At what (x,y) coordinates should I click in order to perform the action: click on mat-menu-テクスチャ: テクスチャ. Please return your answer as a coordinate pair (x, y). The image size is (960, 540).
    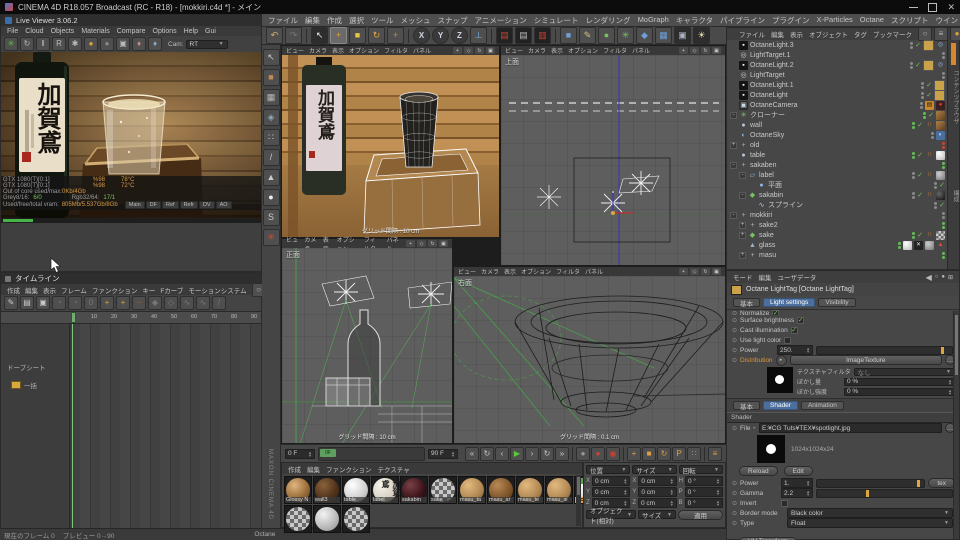
    Looking at the image, I should click on (394, 469).